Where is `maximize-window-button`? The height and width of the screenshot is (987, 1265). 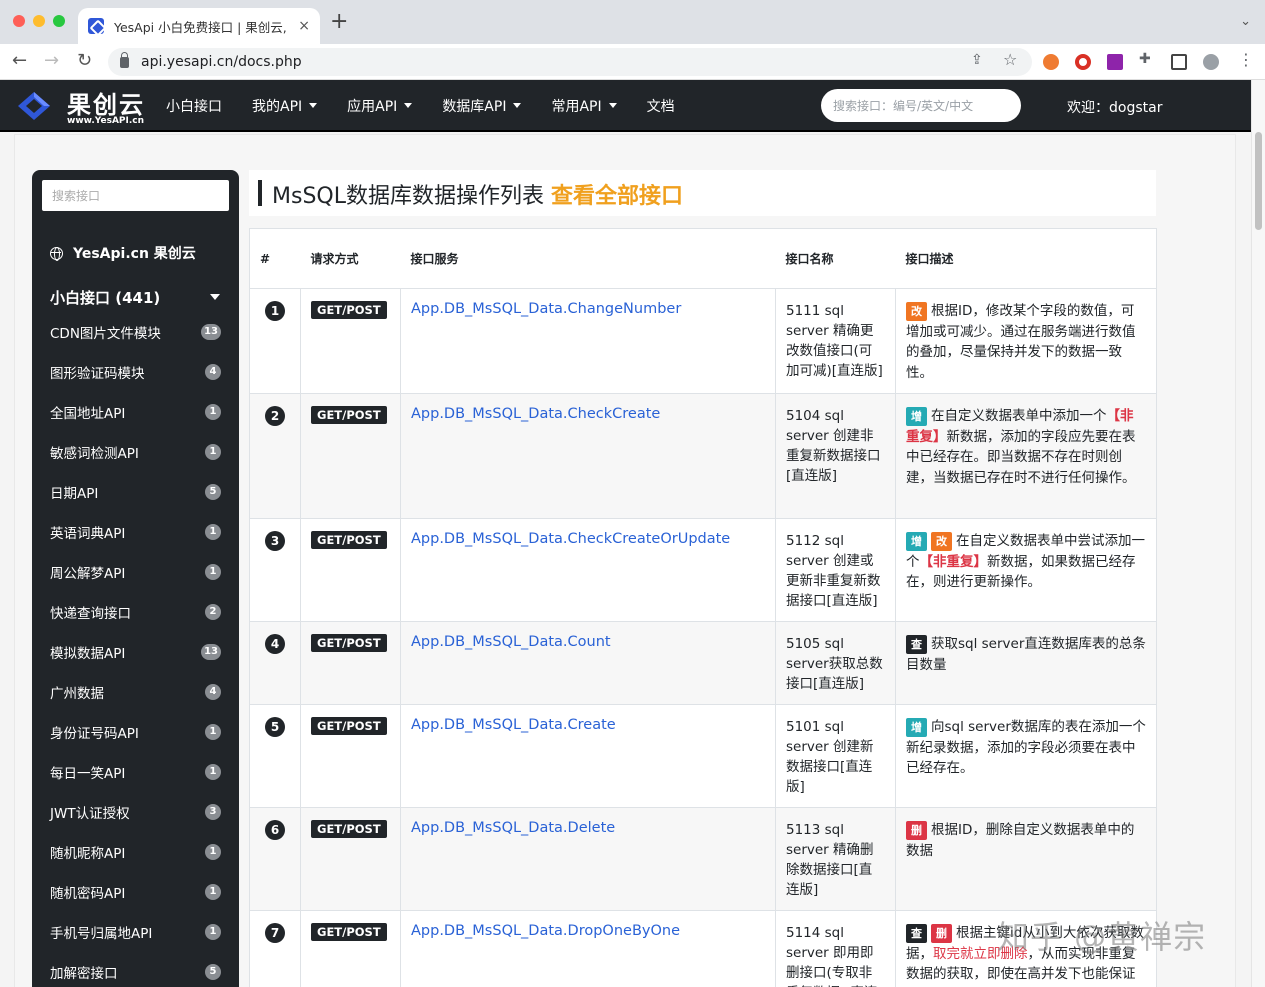
maximize-window-button is located at coordinates (59, 21).